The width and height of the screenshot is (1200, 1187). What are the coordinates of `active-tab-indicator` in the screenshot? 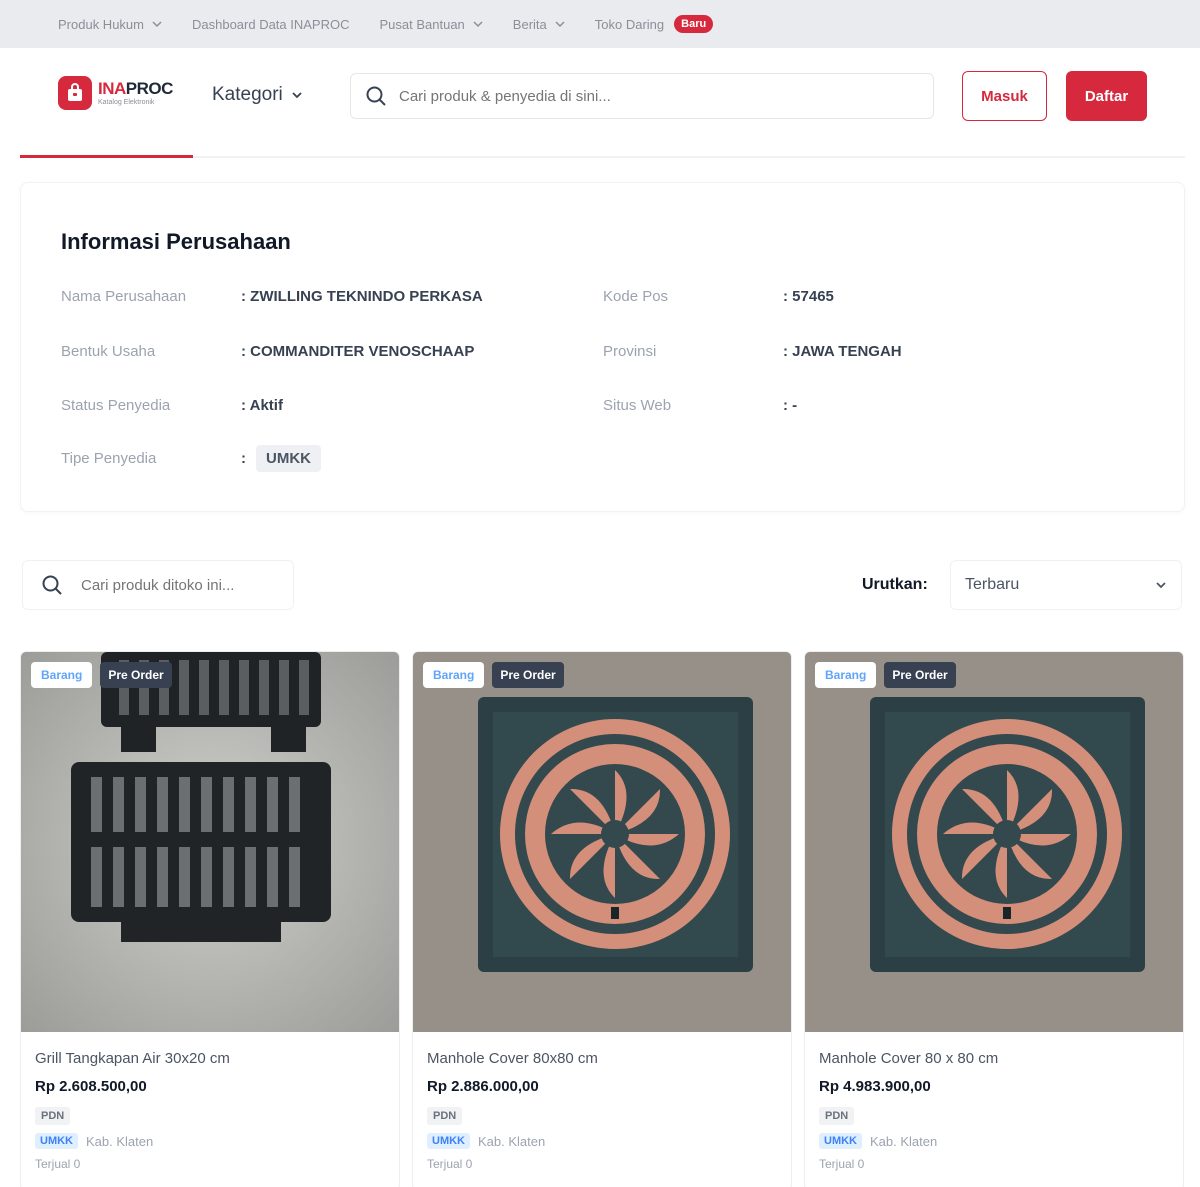 It's located at (106, 156).